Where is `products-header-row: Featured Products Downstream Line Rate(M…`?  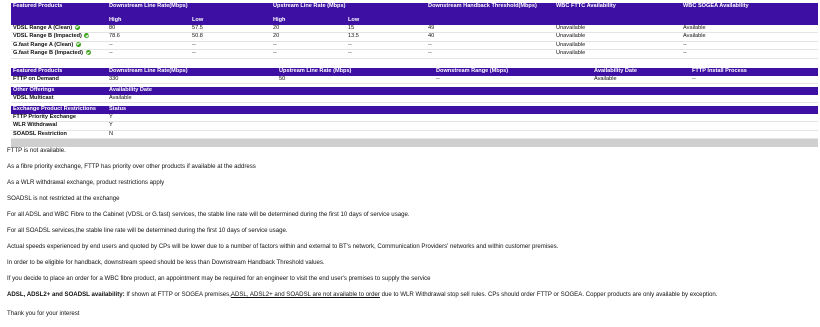 products-header-row: Featured Products Downstream Line Rate(M… is located at coordinates (415, 10).